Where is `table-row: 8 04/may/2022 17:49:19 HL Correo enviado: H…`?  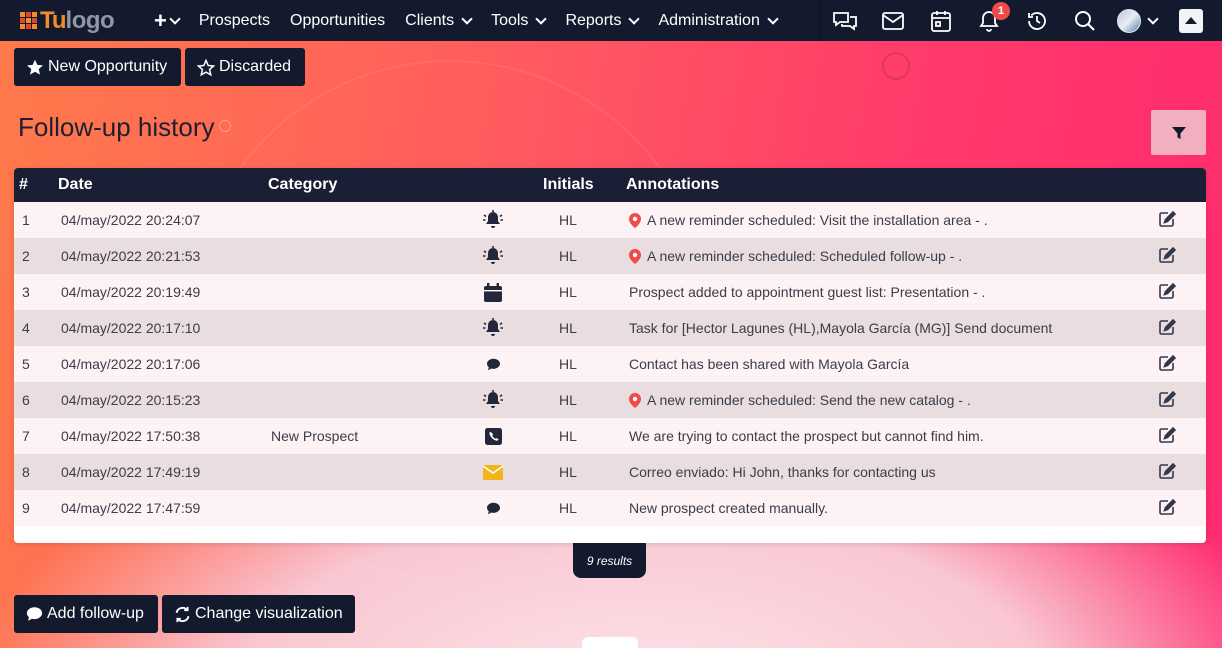 table-row: 8 04/may/2022 17:49:19 HL Correo enviado: H… is located at coordinates (610, 472).